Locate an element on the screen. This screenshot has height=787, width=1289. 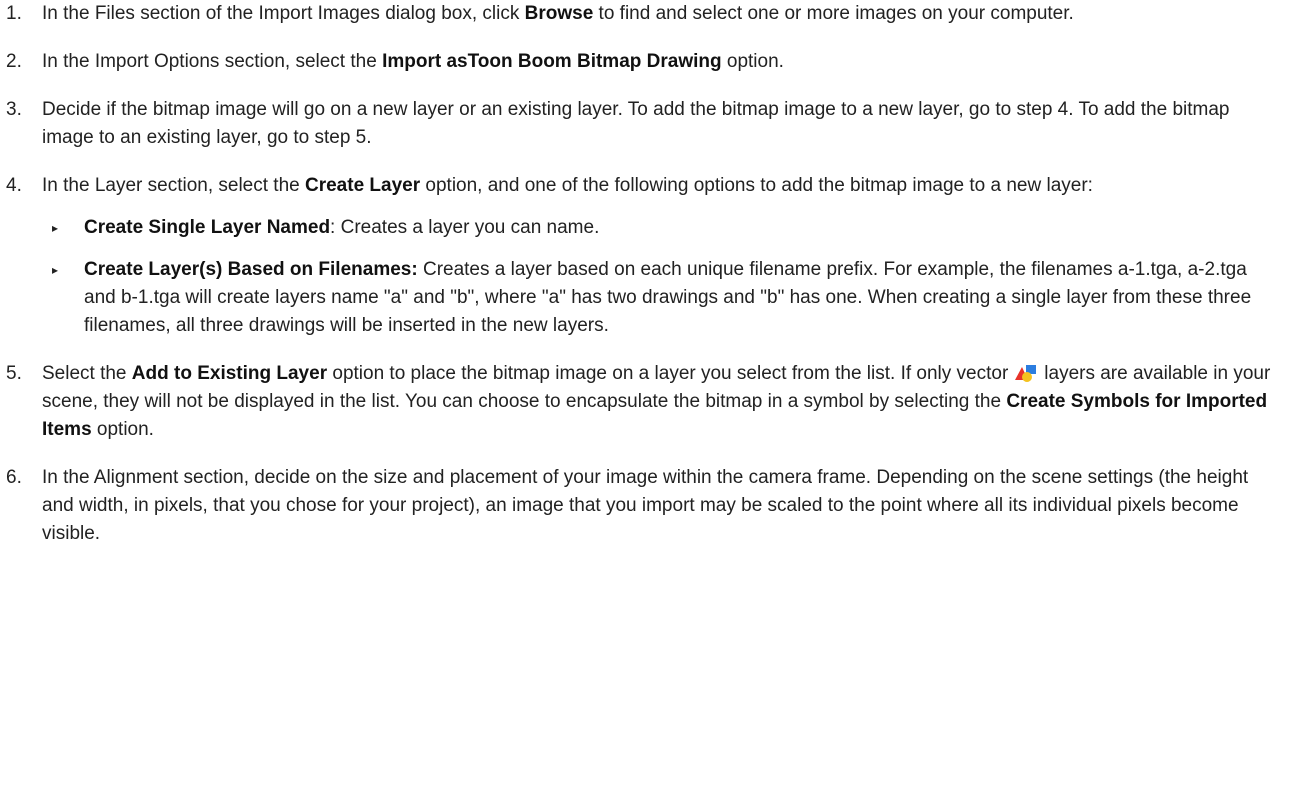
step-number: 3. is located at coordinates (14, 109).